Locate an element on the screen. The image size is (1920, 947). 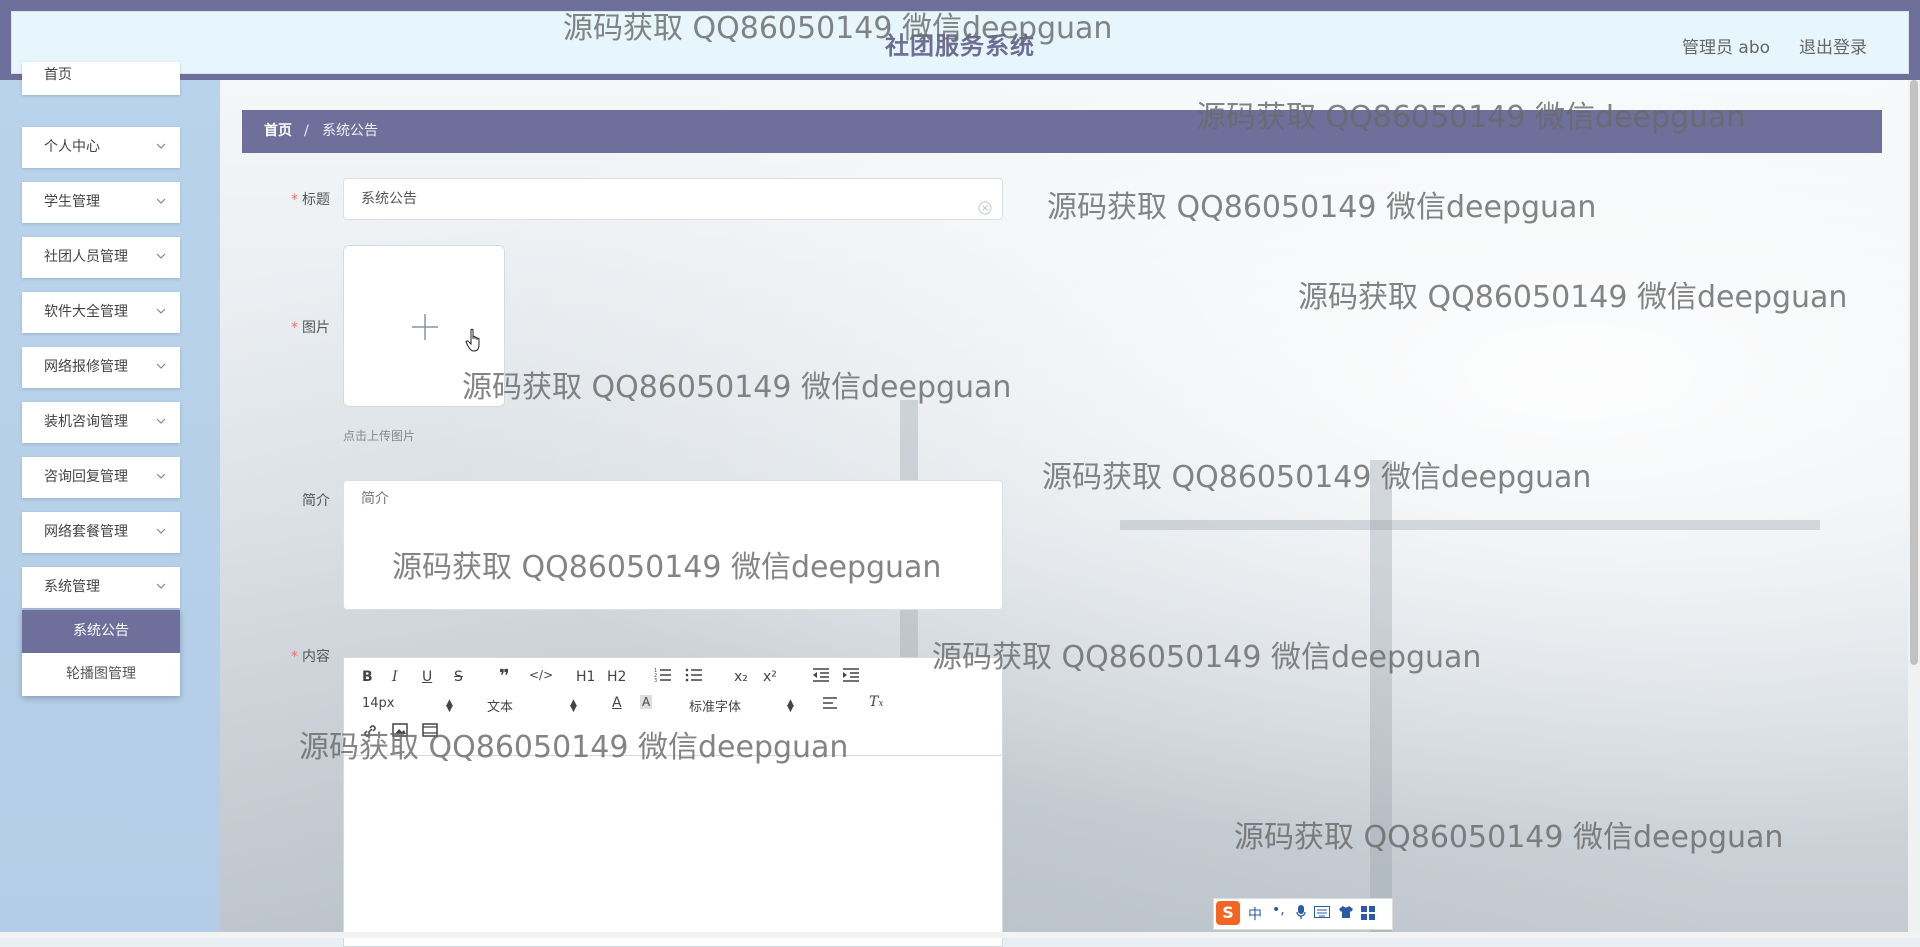
punctuation-icon: •, is located at coordinates (1278, 910).